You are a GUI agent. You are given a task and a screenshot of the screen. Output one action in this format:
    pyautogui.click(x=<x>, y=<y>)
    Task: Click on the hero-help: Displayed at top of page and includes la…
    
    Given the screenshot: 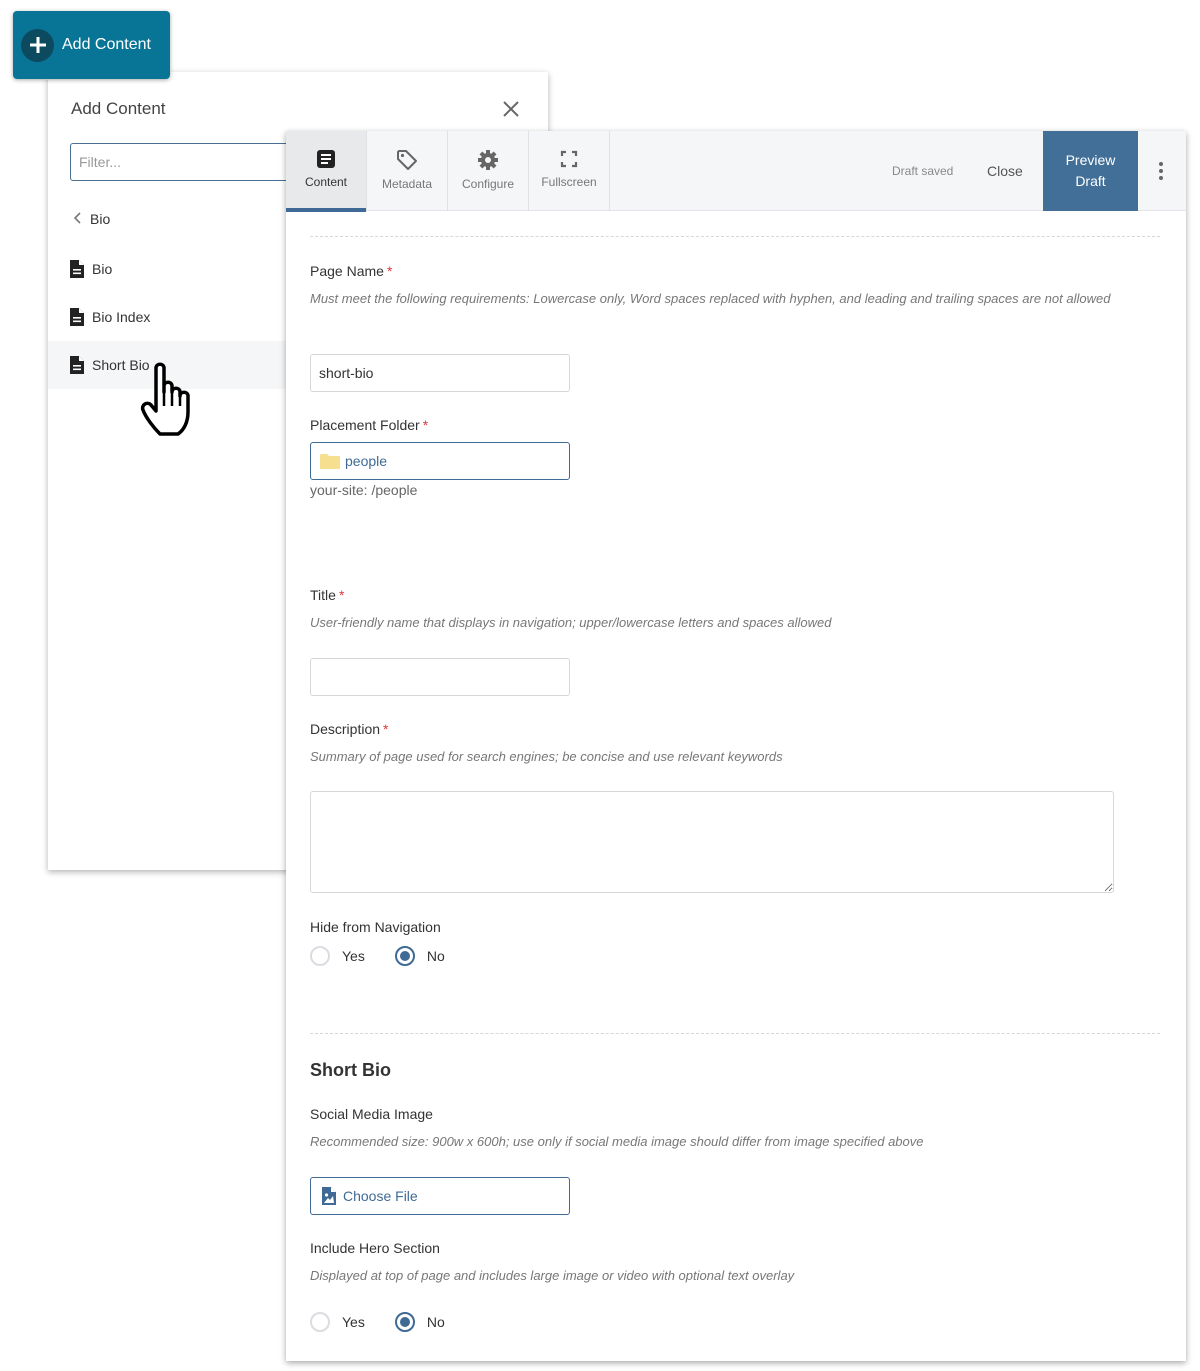 What is the action you would take?
    pyautogui.click(x=552, y=1275)
    